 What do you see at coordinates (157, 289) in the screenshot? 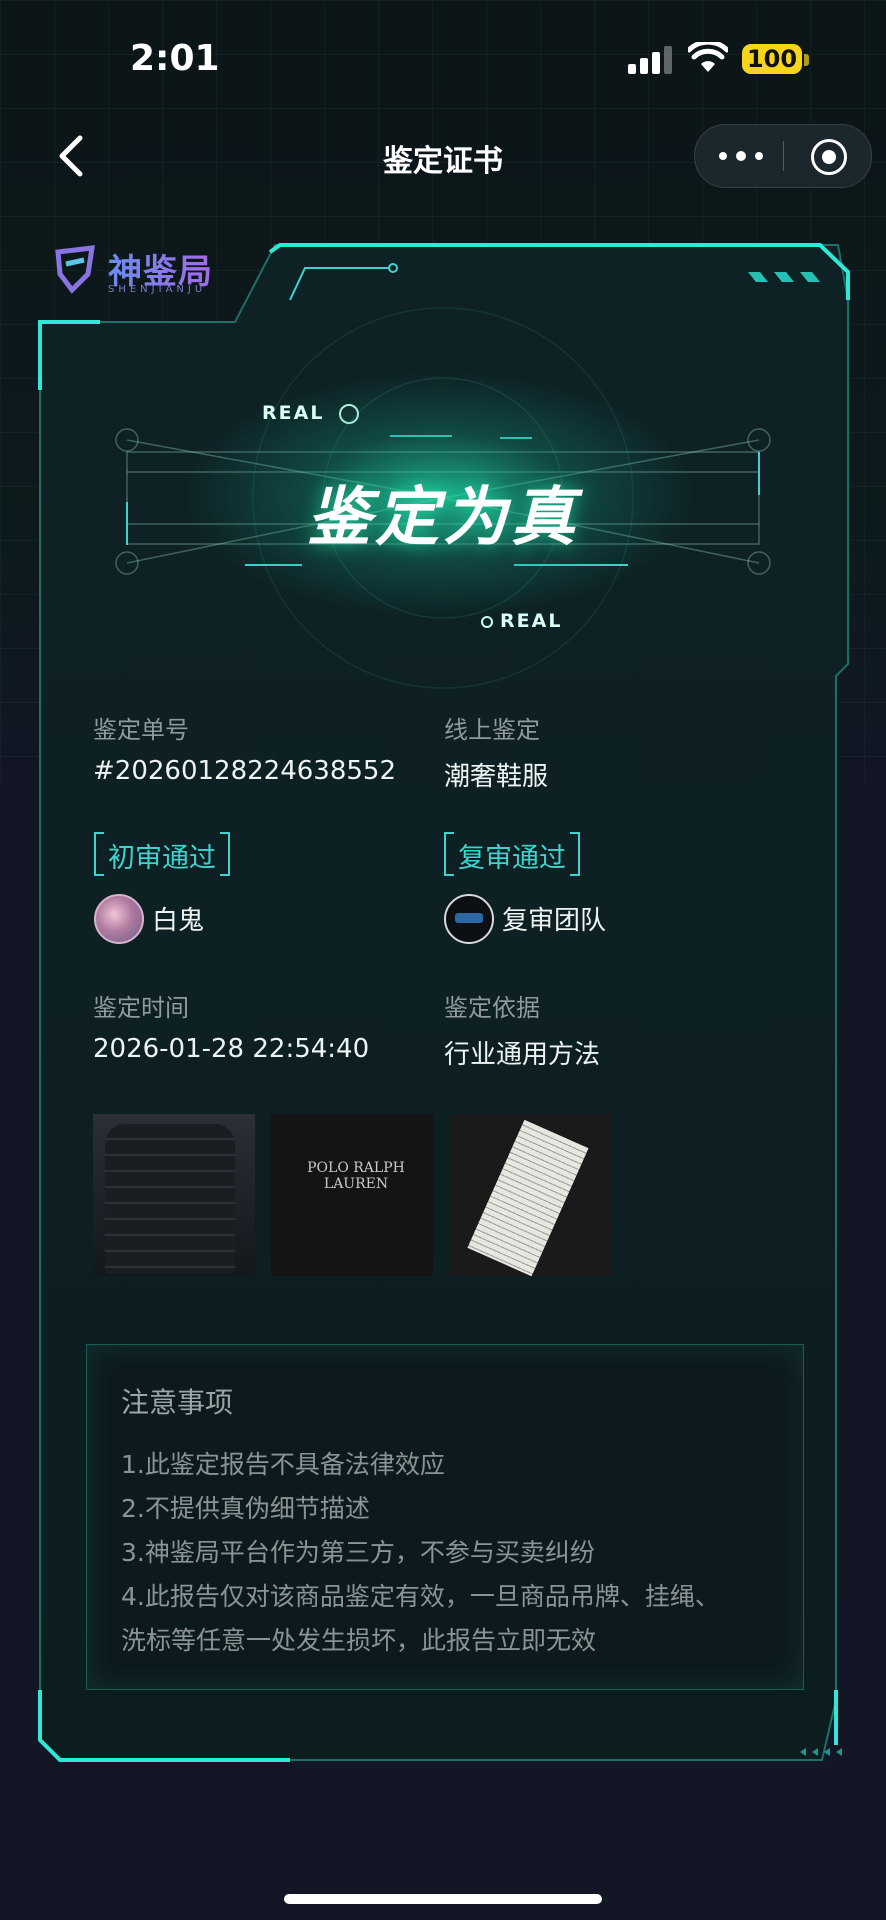
I see `logo-subtitle: SHENJIANJU` at bounding box center [157, 289].